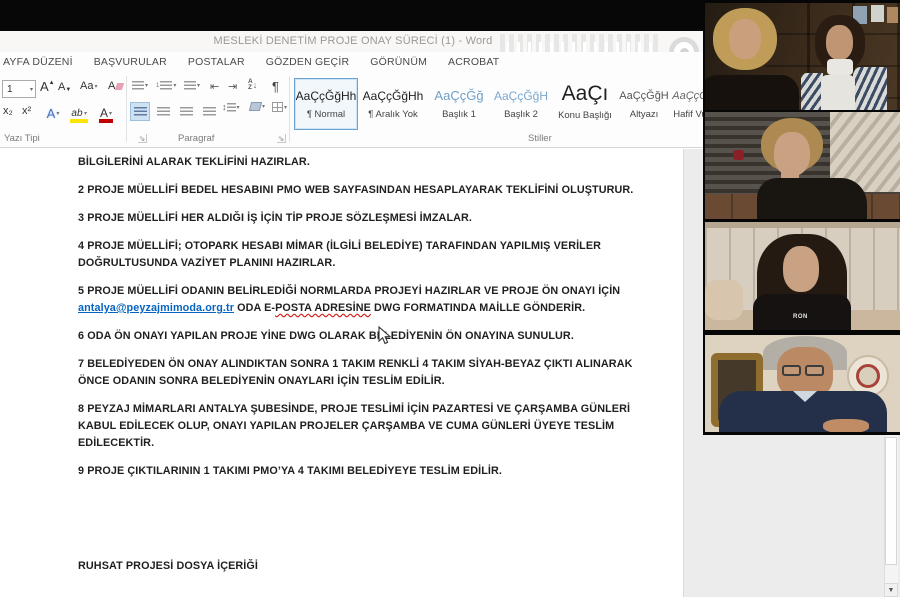  I want to click on scrollbar-thumb, so click(891, 501).